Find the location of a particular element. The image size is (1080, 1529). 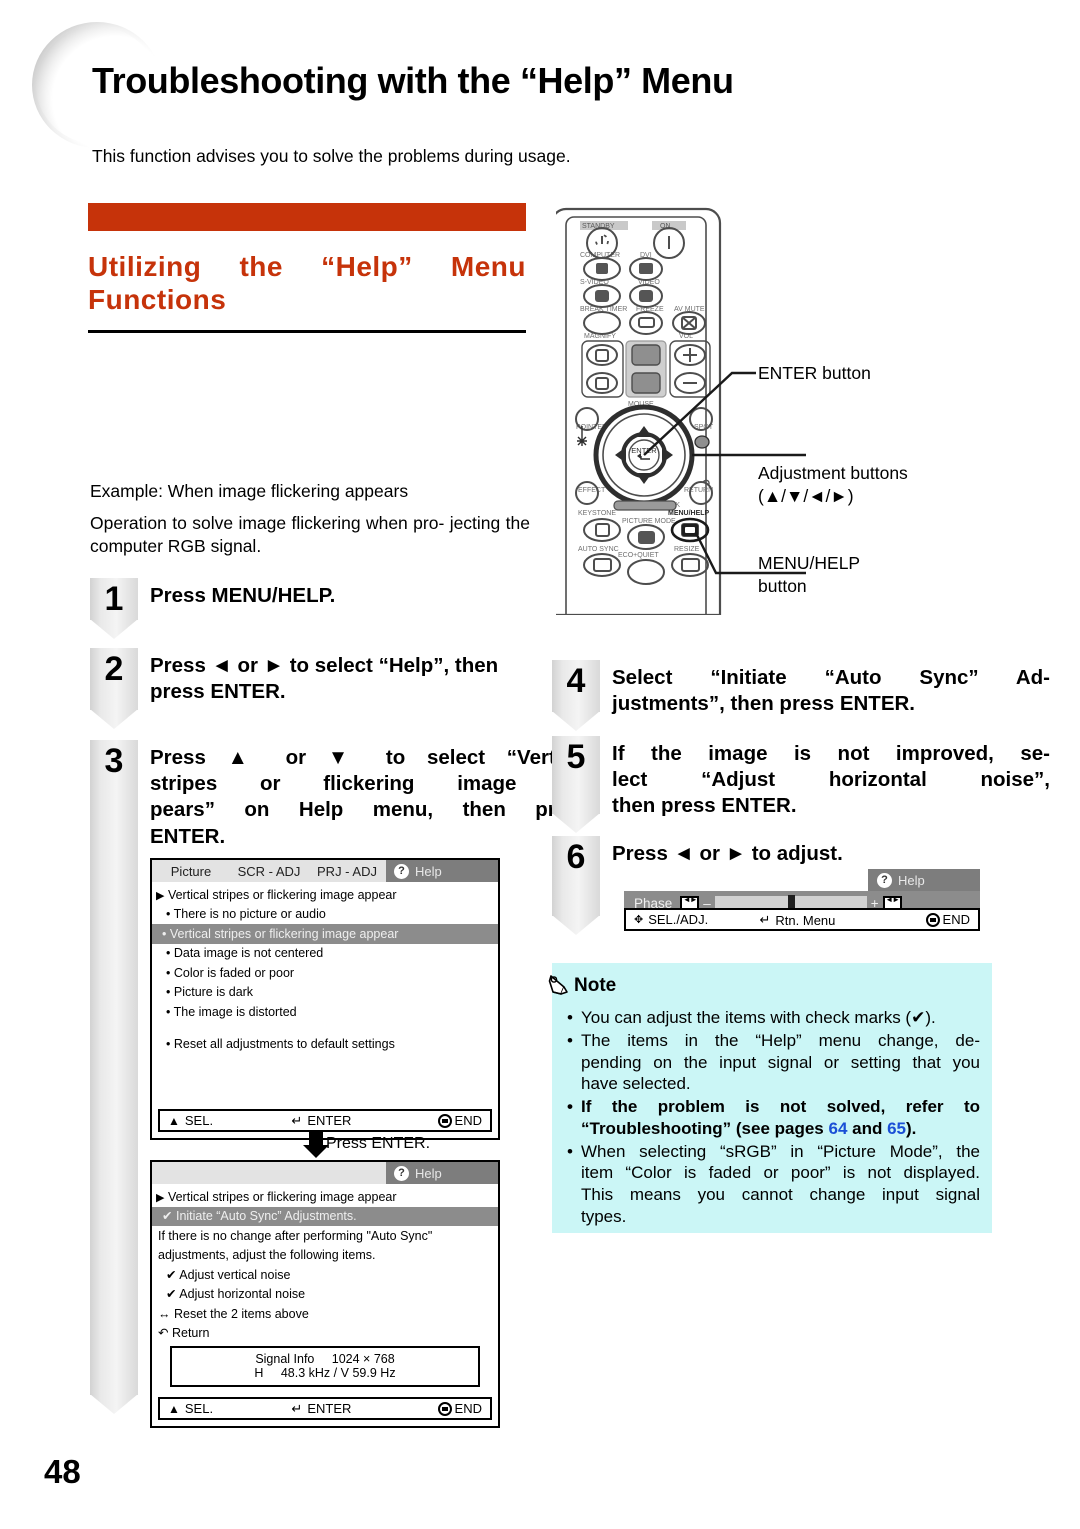

osd2-selected-item-label: Initiate “Auto Sync” Adjustments. is located at coordinates (266, 1216).